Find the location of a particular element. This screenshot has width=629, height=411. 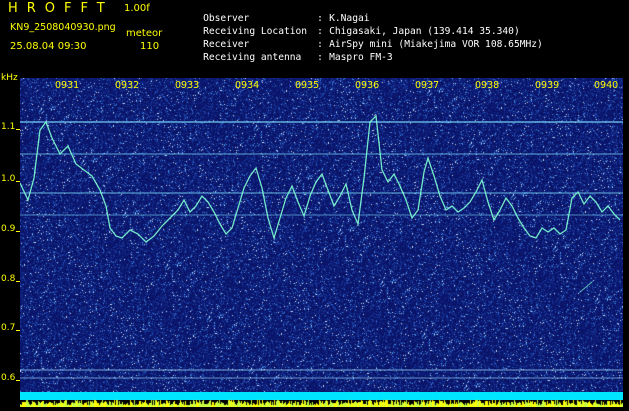

info-row-antenna: Receiving antenna: Maspro FM-3 is located at coordinates (286, 57).